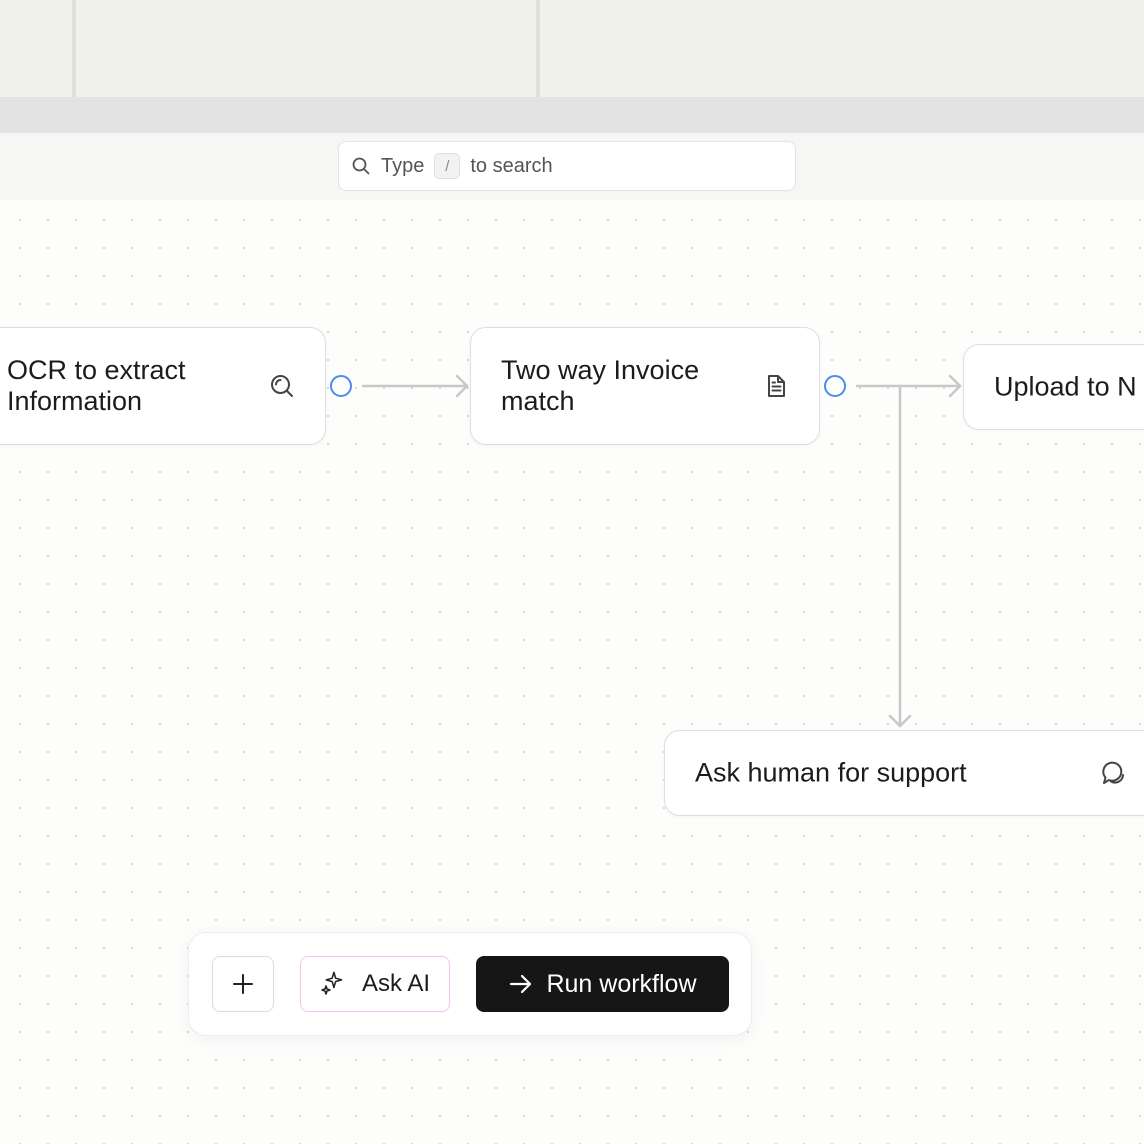 The image size is (1144, 1144). Describe the element at coordinates (470, 984) in the screenshot. I see `bottom-toolbar: Ask AI Run workflow` at that location.